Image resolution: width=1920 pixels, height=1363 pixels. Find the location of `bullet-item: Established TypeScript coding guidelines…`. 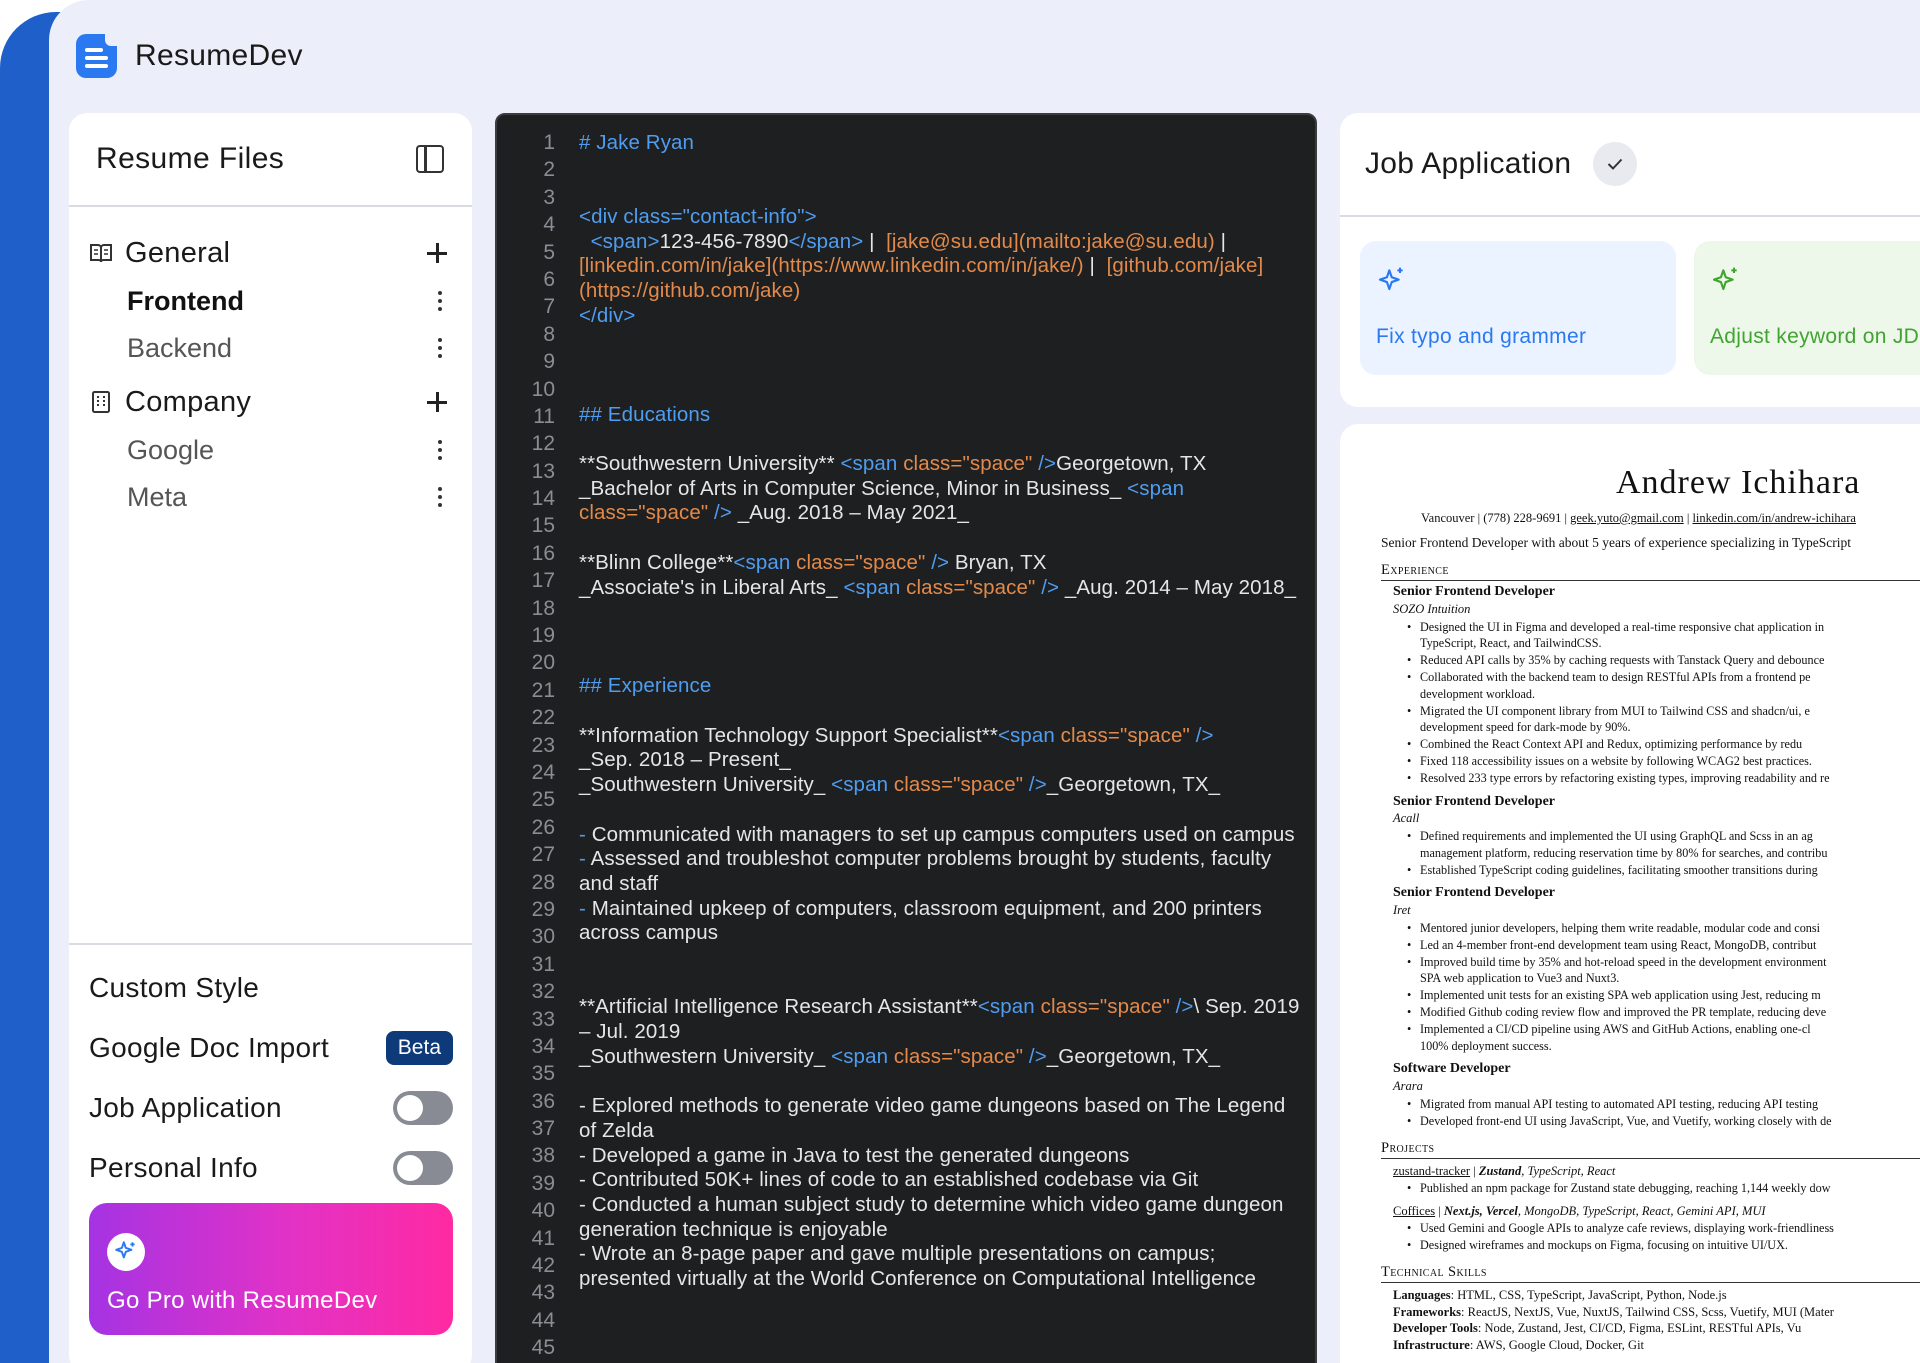

bullet-item: Established TypeScript coding guidelines… is located at coordinates (1612, 870).